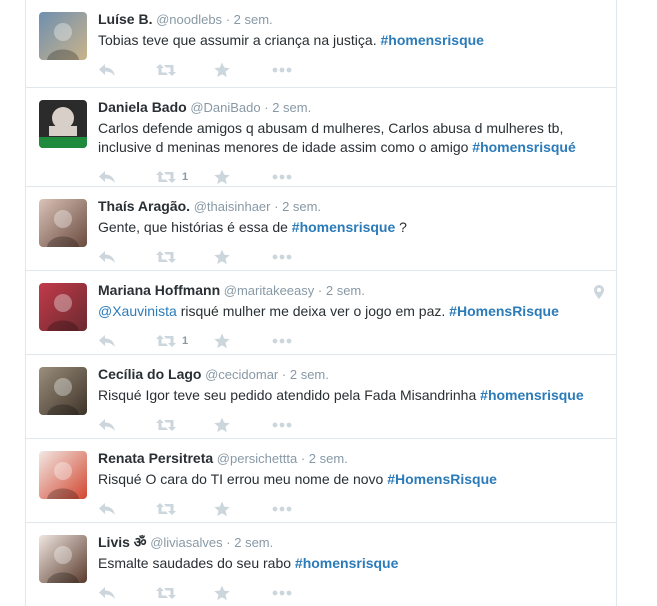 The image size is (657, 606). I want to click on user-handle: @DaniBado, so click(225, 107).